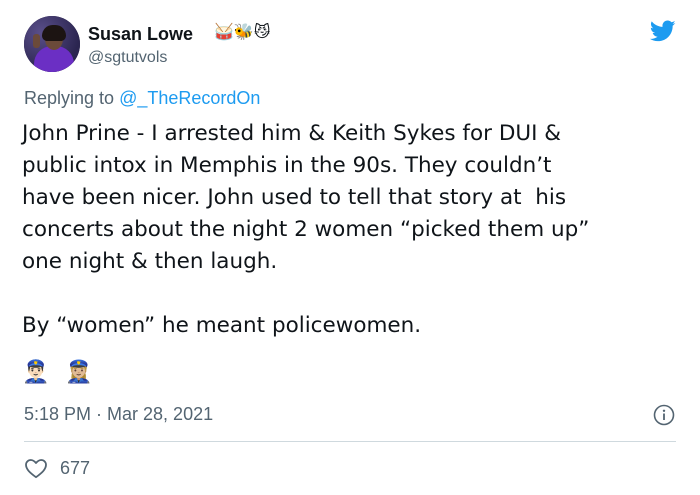  I want to click on replying-to: Replying to @_TheRecordOn, so click(142, 98).